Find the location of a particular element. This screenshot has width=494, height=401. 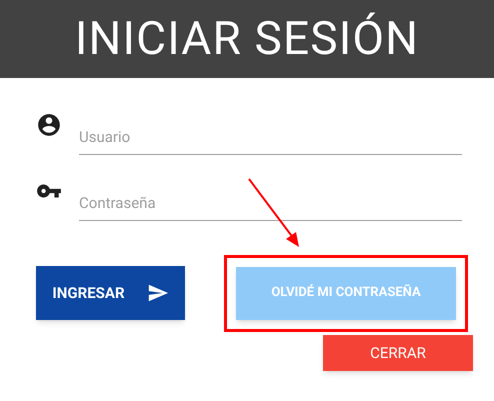

send-icon is located at coordinates (157, 293).